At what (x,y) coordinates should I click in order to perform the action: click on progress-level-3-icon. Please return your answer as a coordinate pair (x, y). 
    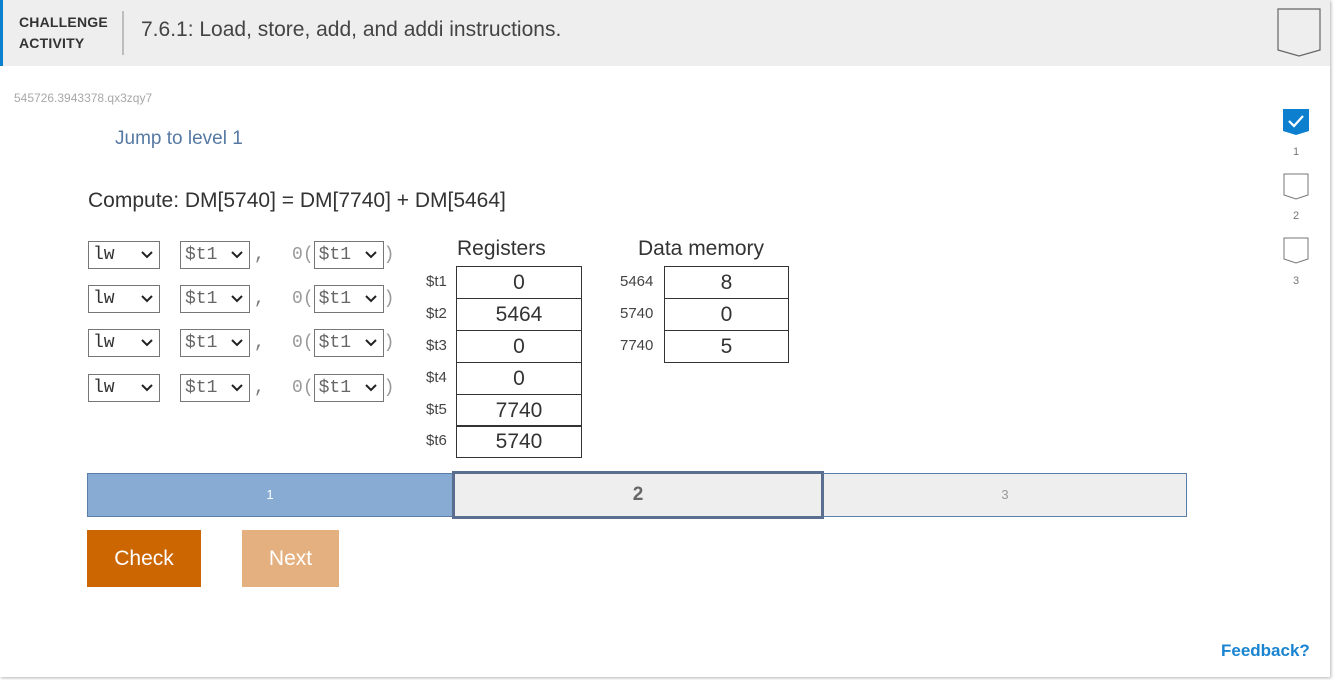
    Looking at the image, I should click on (1296, 250).